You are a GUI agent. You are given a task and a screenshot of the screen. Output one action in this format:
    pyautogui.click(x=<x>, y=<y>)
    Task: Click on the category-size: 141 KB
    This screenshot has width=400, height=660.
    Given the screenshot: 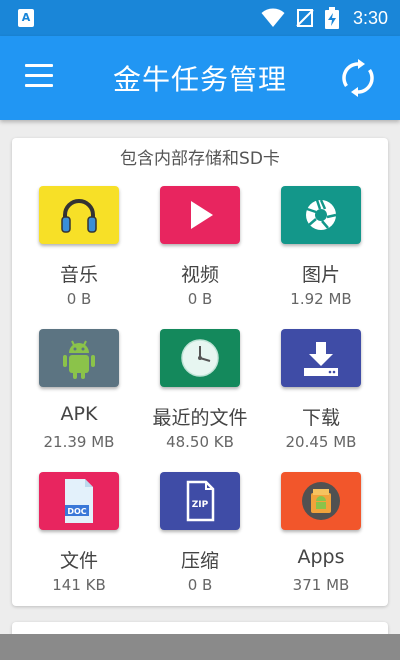 What is the action you would take?
    pyautogui.click(x=79, y=585)
    